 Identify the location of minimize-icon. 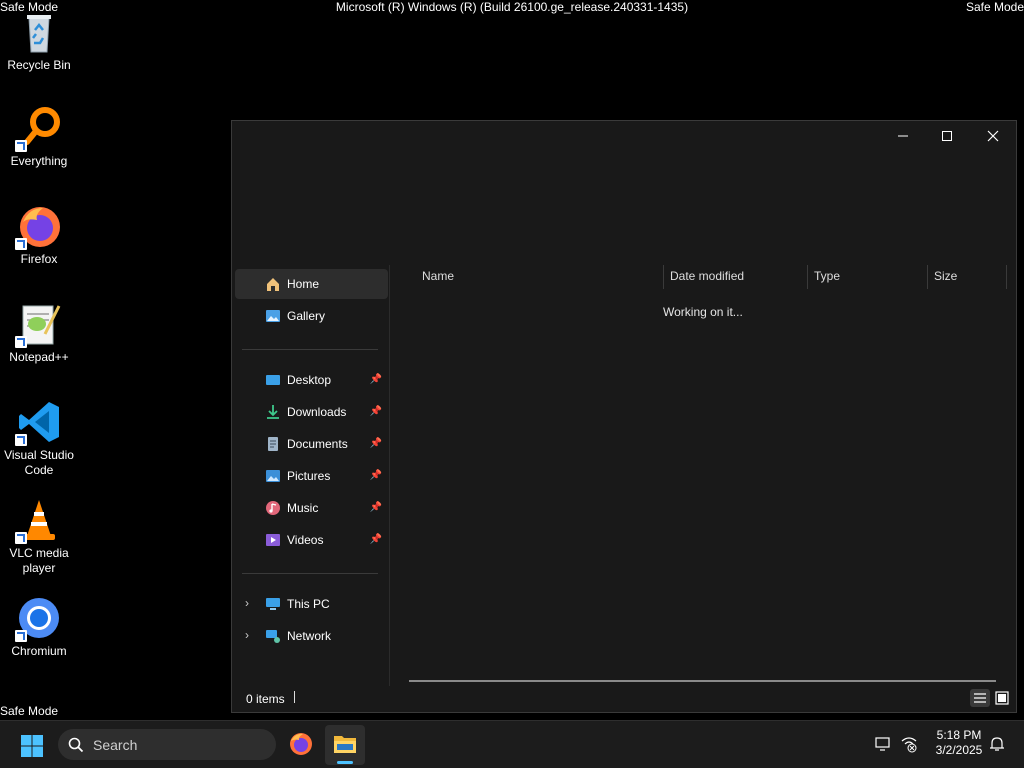
(903, 136).